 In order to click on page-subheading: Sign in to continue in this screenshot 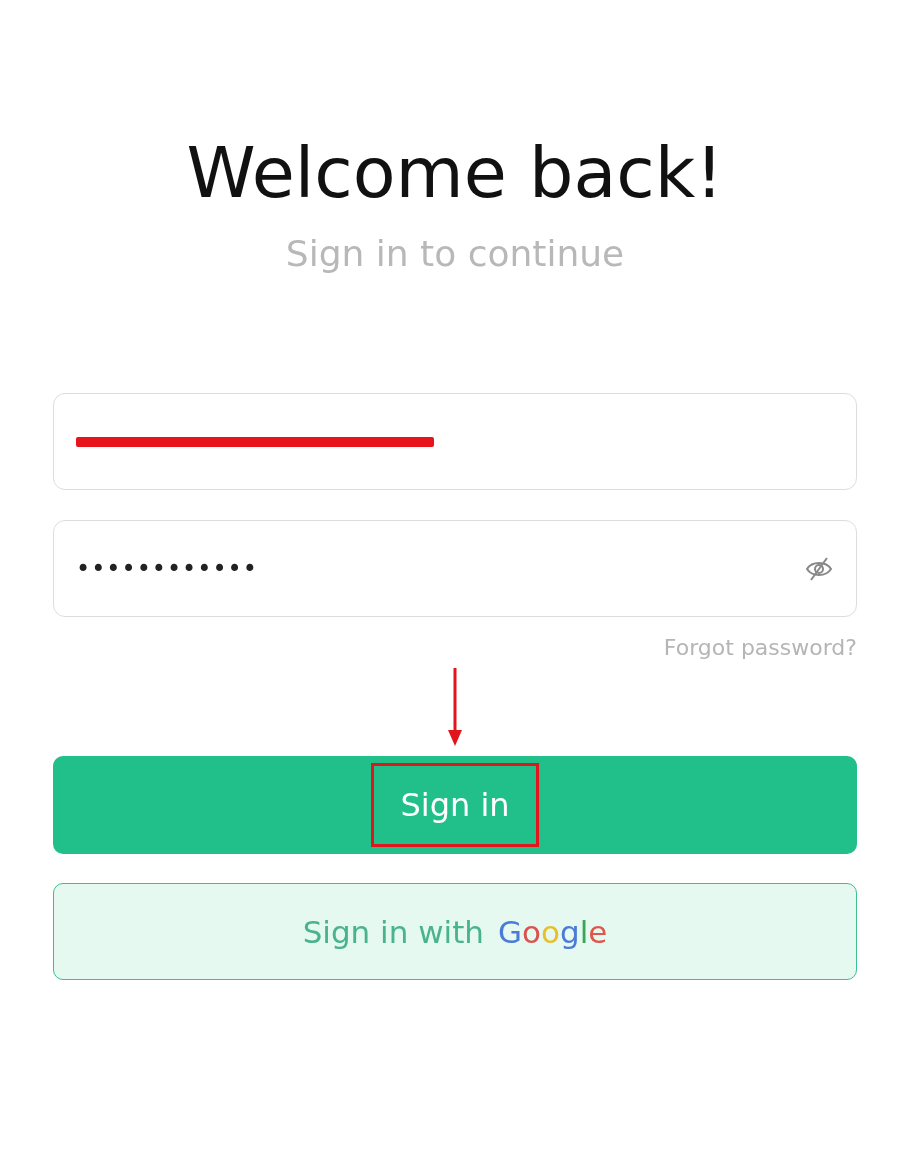, I will do `click(455, 254)`.